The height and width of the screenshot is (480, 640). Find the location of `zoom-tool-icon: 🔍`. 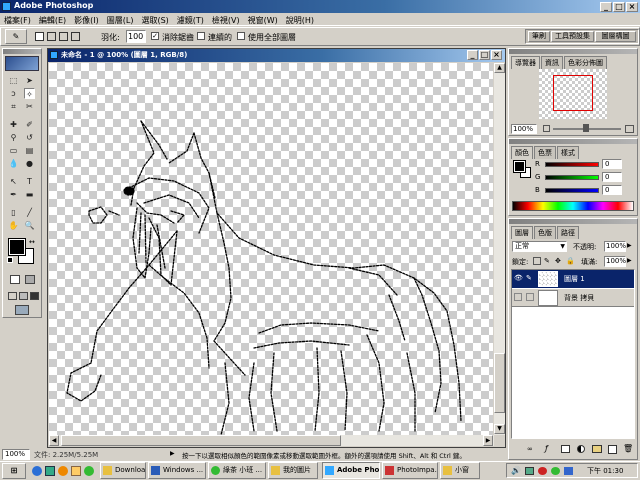

zoom-tool-icon: 🔍 is located at coordinates (29, 225).